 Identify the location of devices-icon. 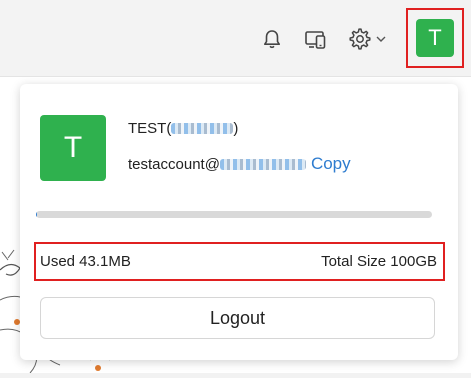
(316, 39).